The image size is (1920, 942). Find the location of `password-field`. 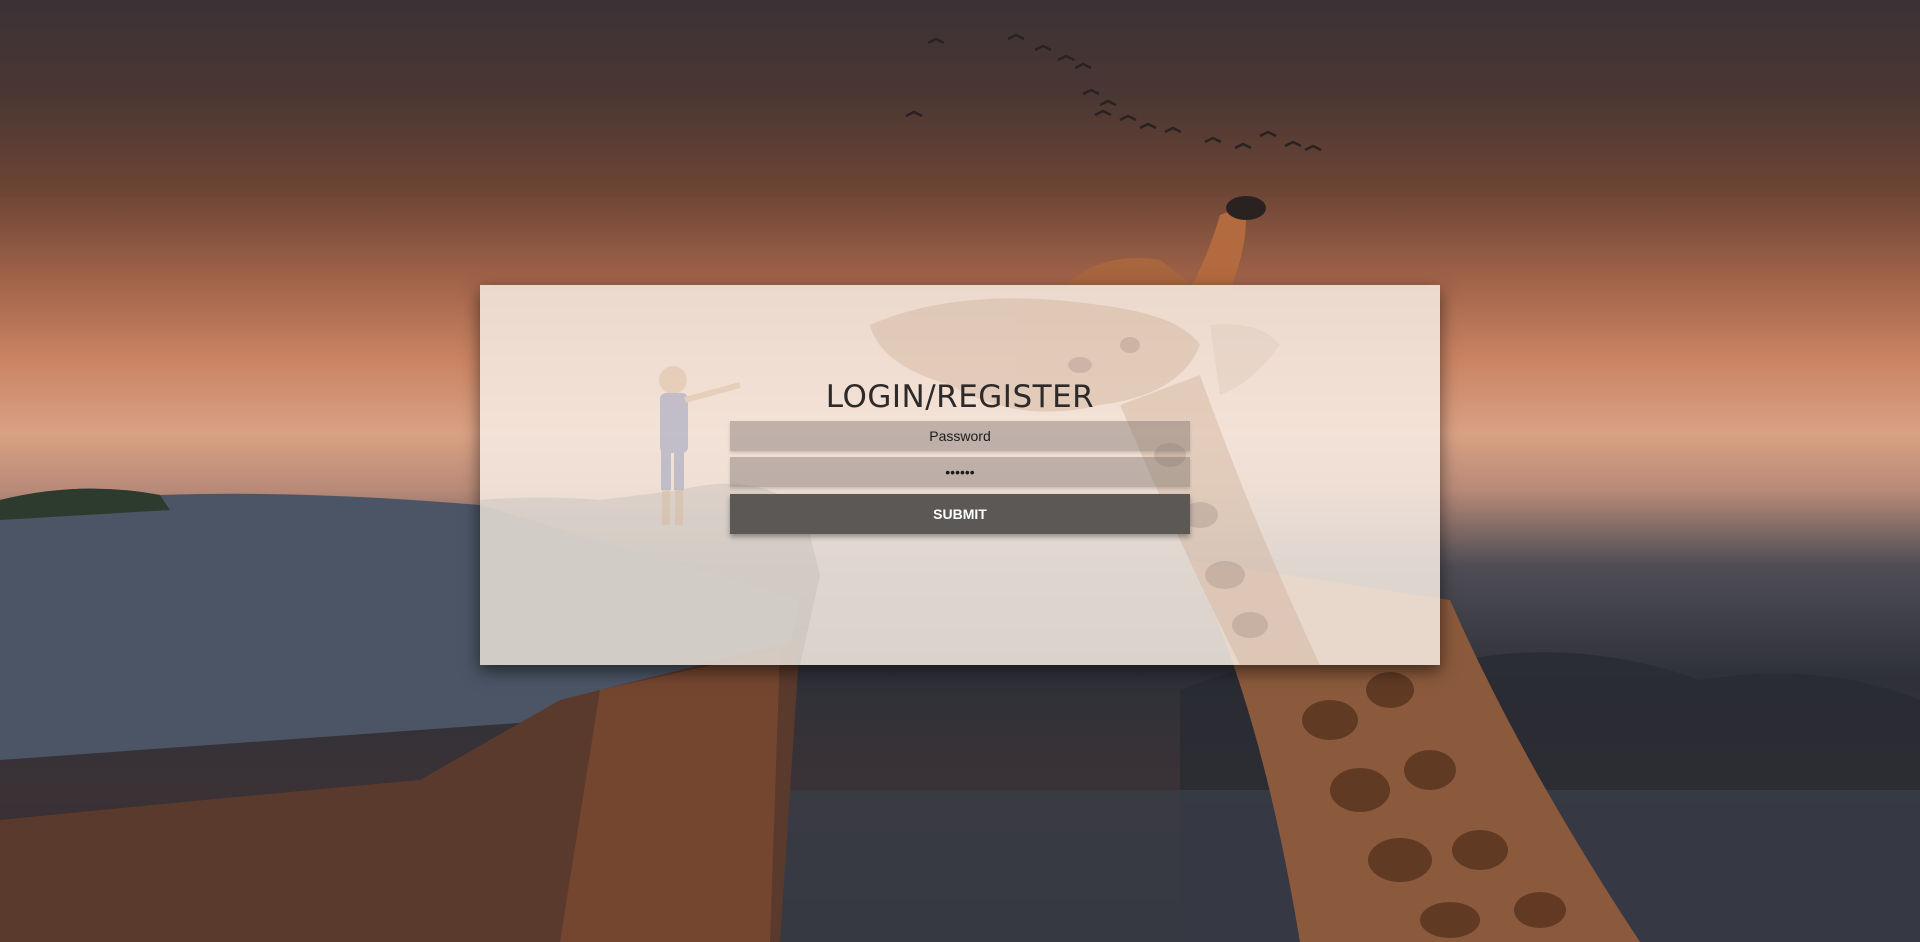

password-field is located at coordinates (960, 436).